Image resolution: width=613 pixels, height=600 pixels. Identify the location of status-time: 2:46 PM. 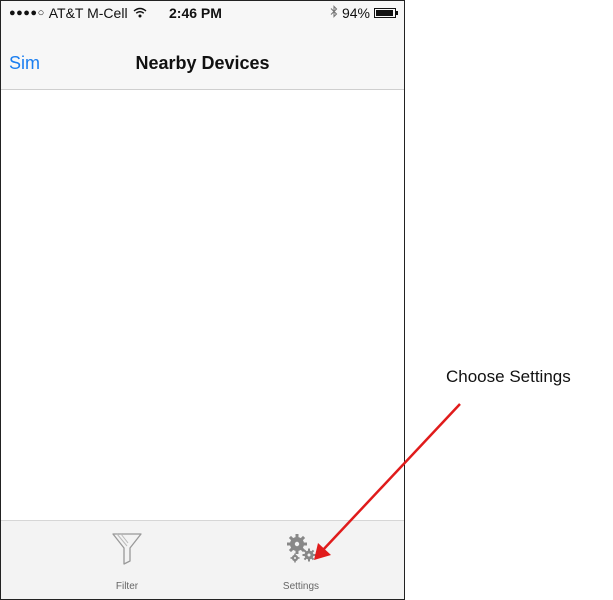
(195, 13).